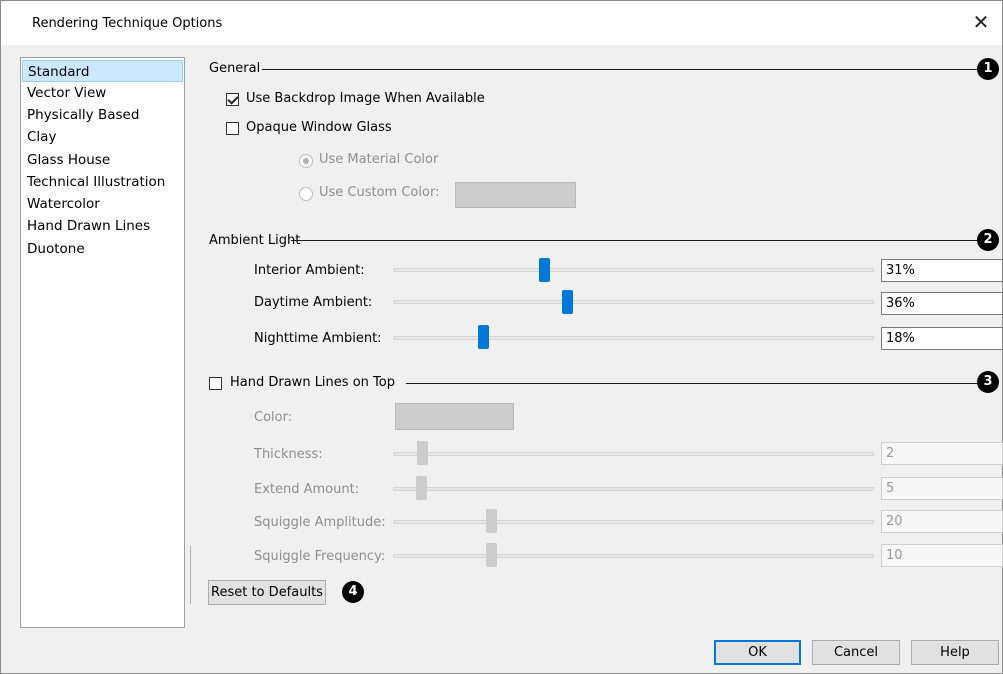  I want to click on callout-badge-1: 1, so click(988, 69).